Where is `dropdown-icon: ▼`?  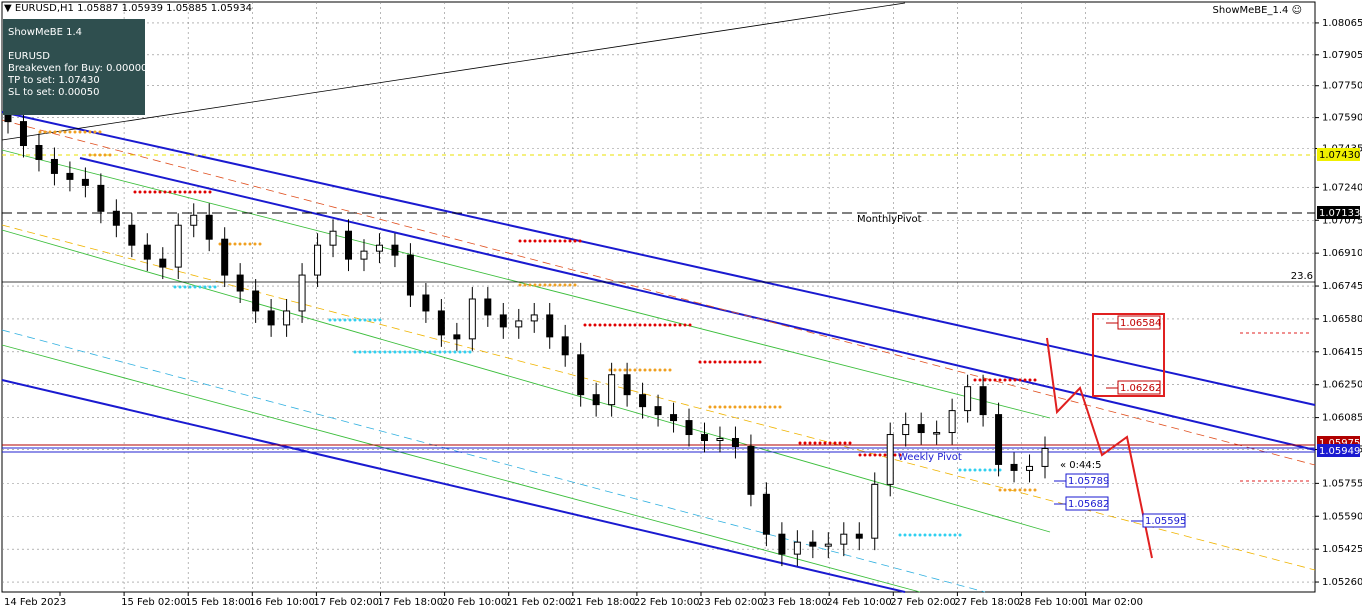 dropdown-icon: ▼ is located at coordinates (8, 8).